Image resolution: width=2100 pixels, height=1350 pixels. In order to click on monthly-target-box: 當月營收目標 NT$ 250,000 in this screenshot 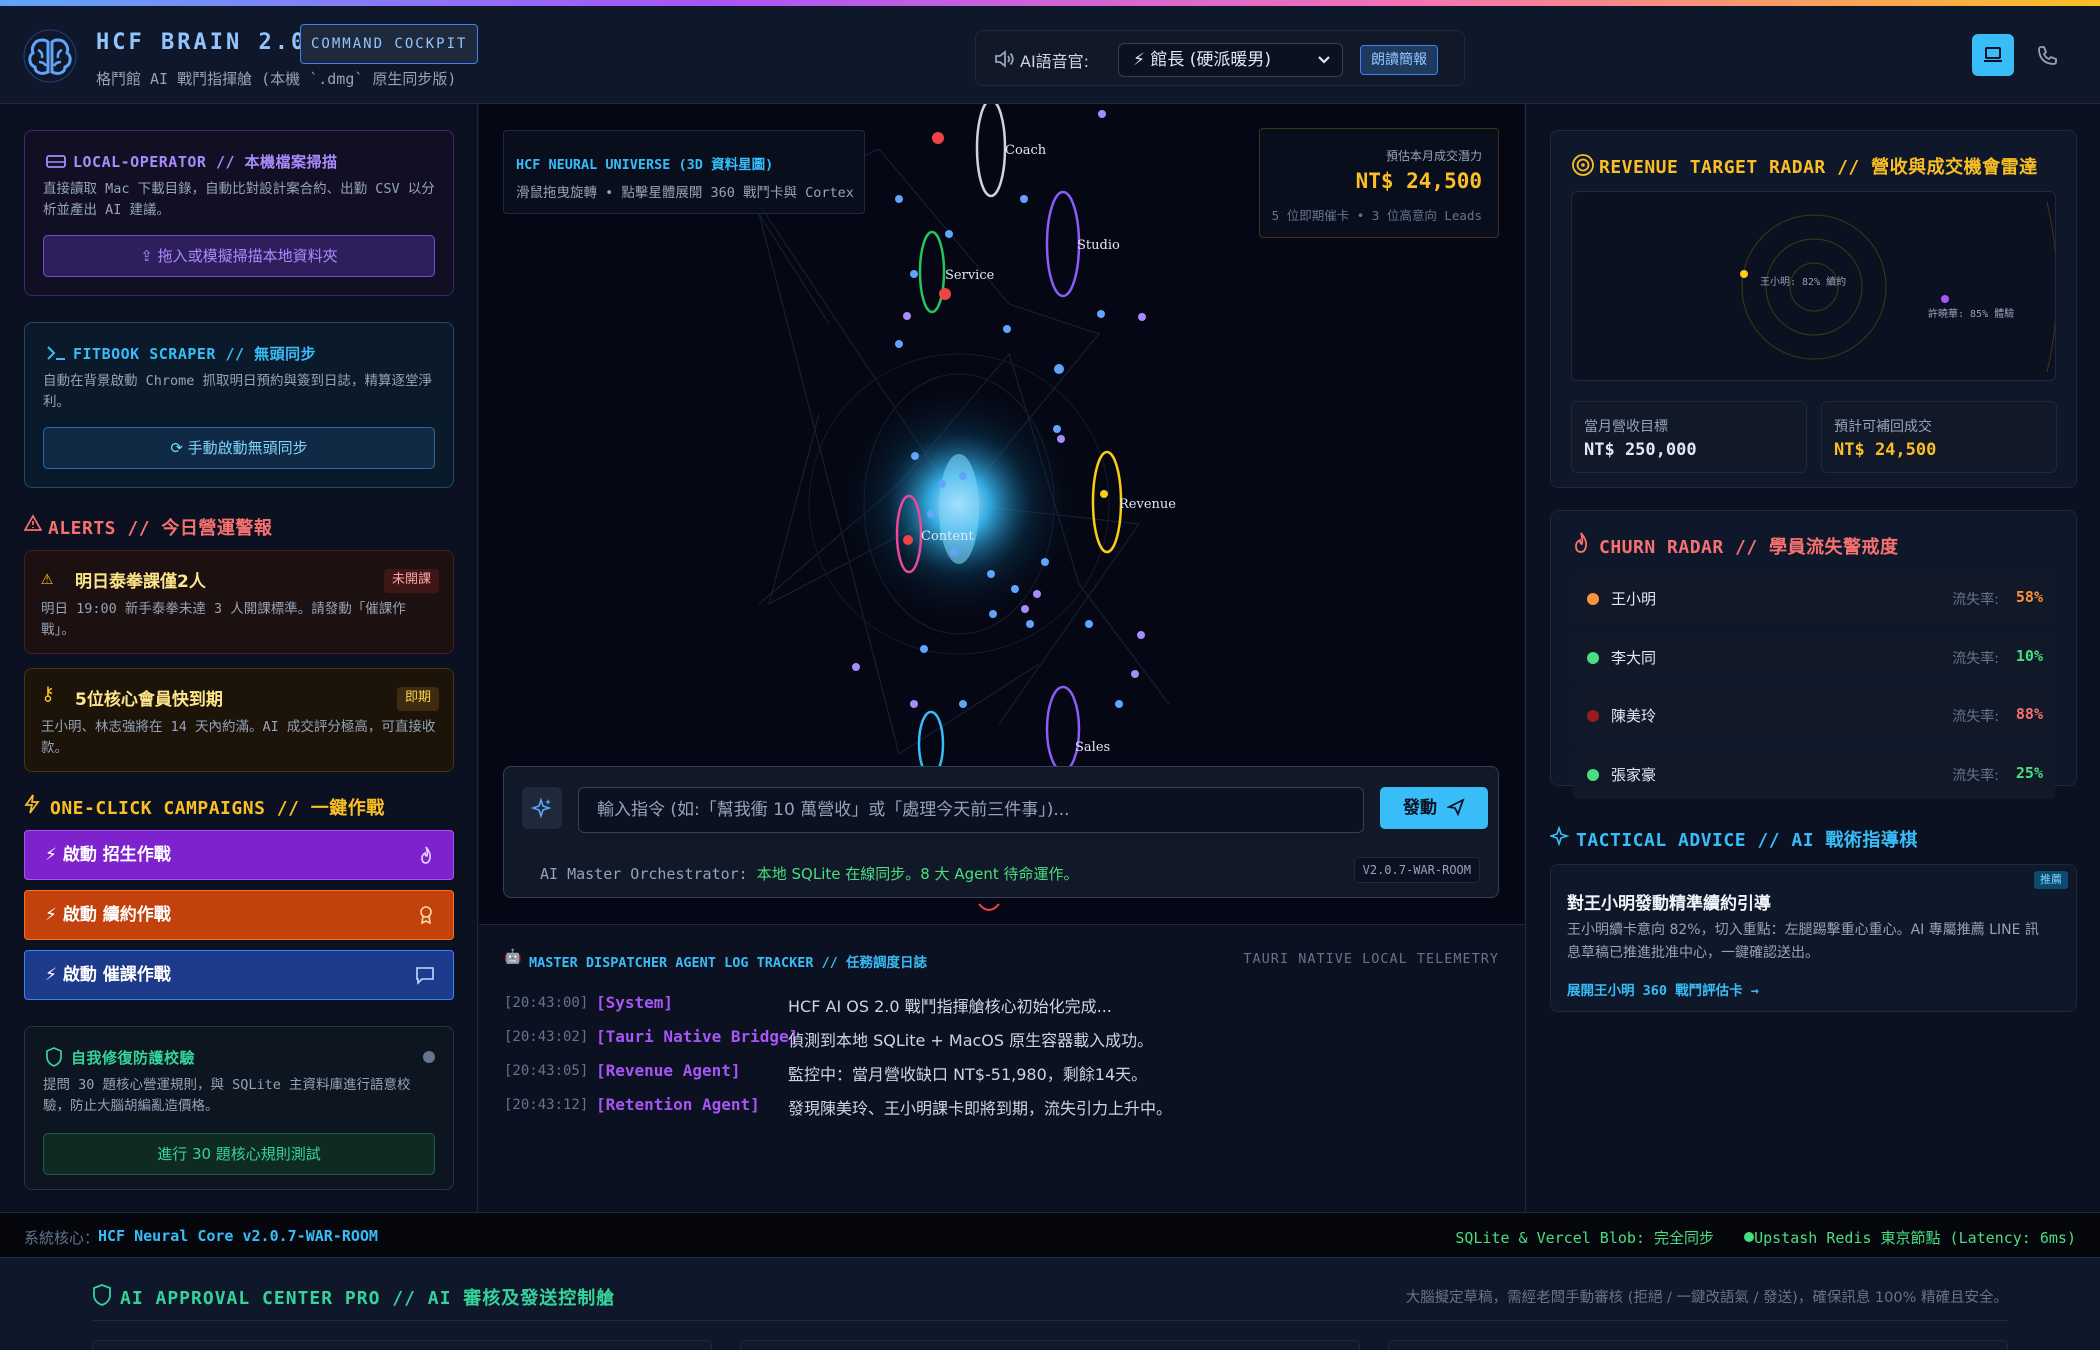, I will do `click(1689, 437)`.